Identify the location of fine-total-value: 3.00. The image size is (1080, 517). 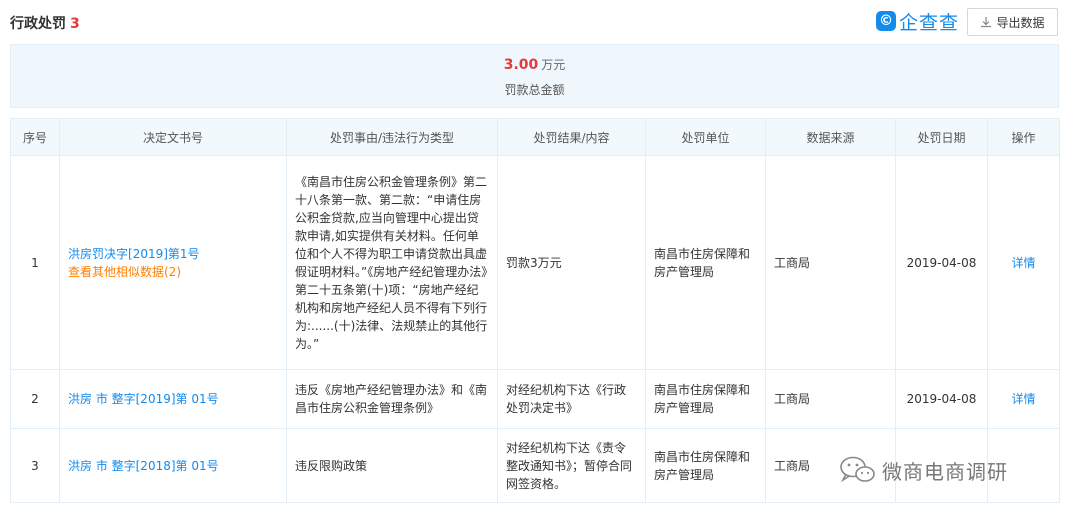
(521, 65).